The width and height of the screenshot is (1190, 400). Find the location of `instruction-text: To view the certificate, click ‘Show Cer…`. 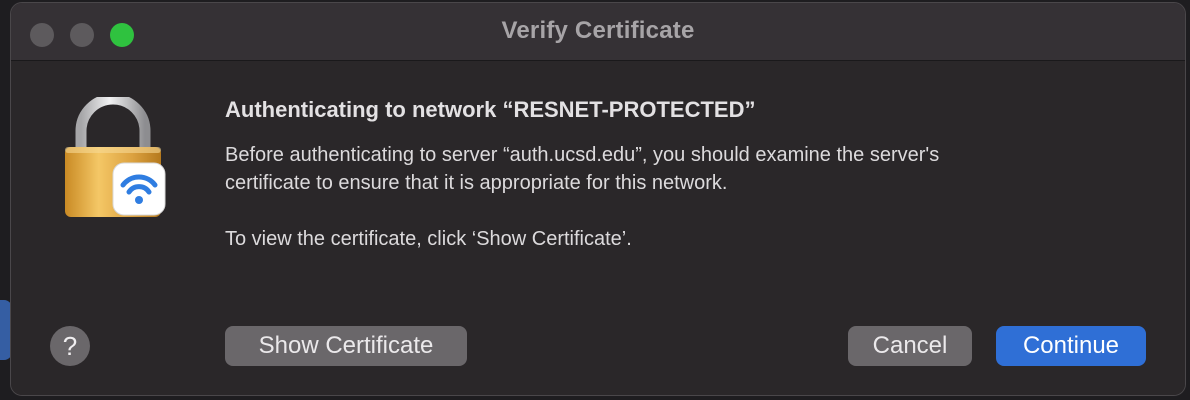

instruction-text: To view the certificate, click ‘Show Cer… is located at coordinates (428, 239).